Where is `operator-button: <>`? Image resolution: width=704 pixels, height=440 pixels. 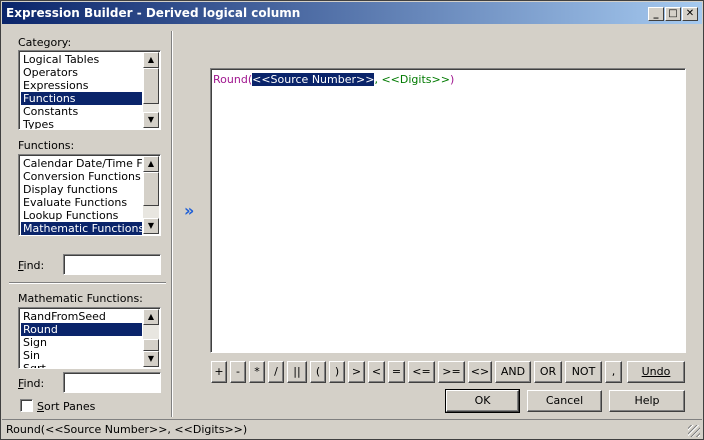 operator-button: <> is located at coordinates (480, 372).